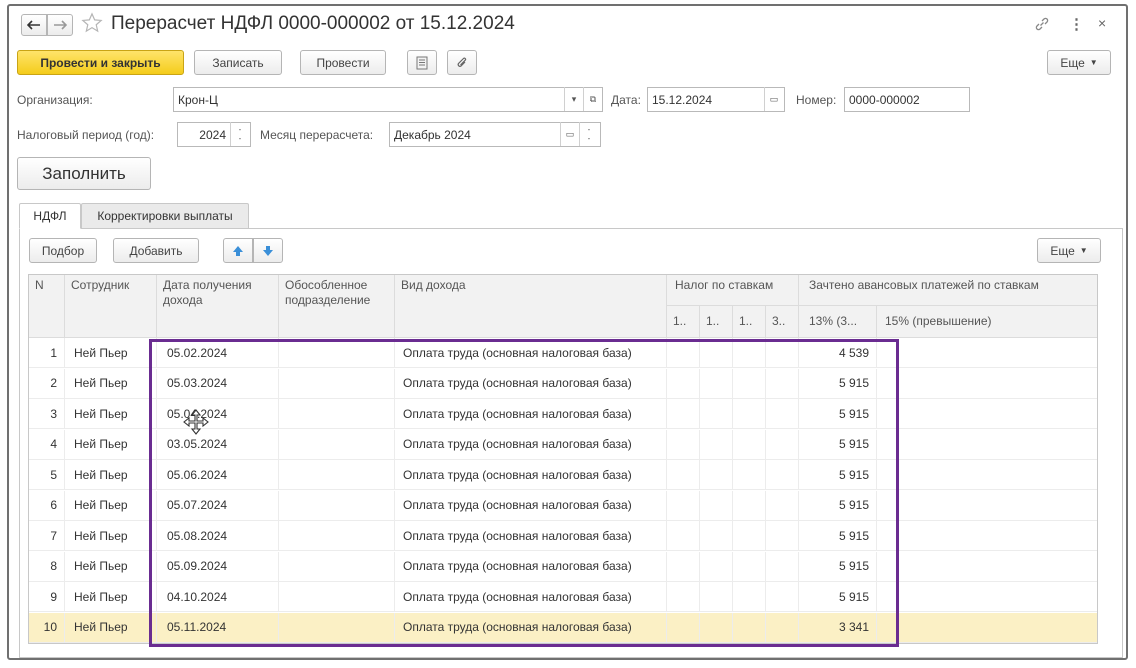 The width and height of the screenshot is (1136, 668). What do you see at coordinates (838, 352) in the screenshot?
I see `cell-adv-13: 4 539` at bounding box center [838, 352].